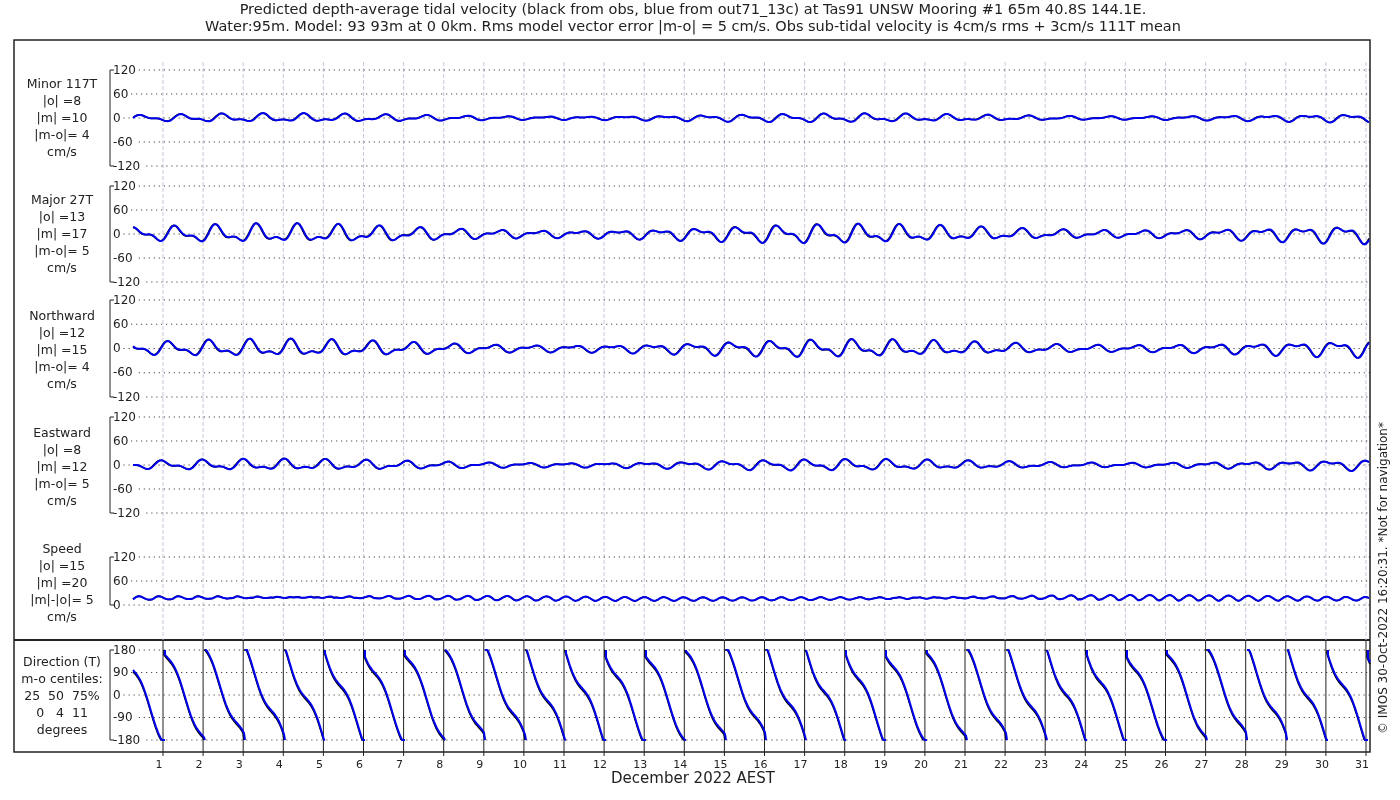 The image size is (1400, 800). Describe the element at coordinates (62, 695) in the screenshot. I see `panel-label: Direction (T) m-o centiles: 25 50 75% 0 4 11 degrees` at that location.